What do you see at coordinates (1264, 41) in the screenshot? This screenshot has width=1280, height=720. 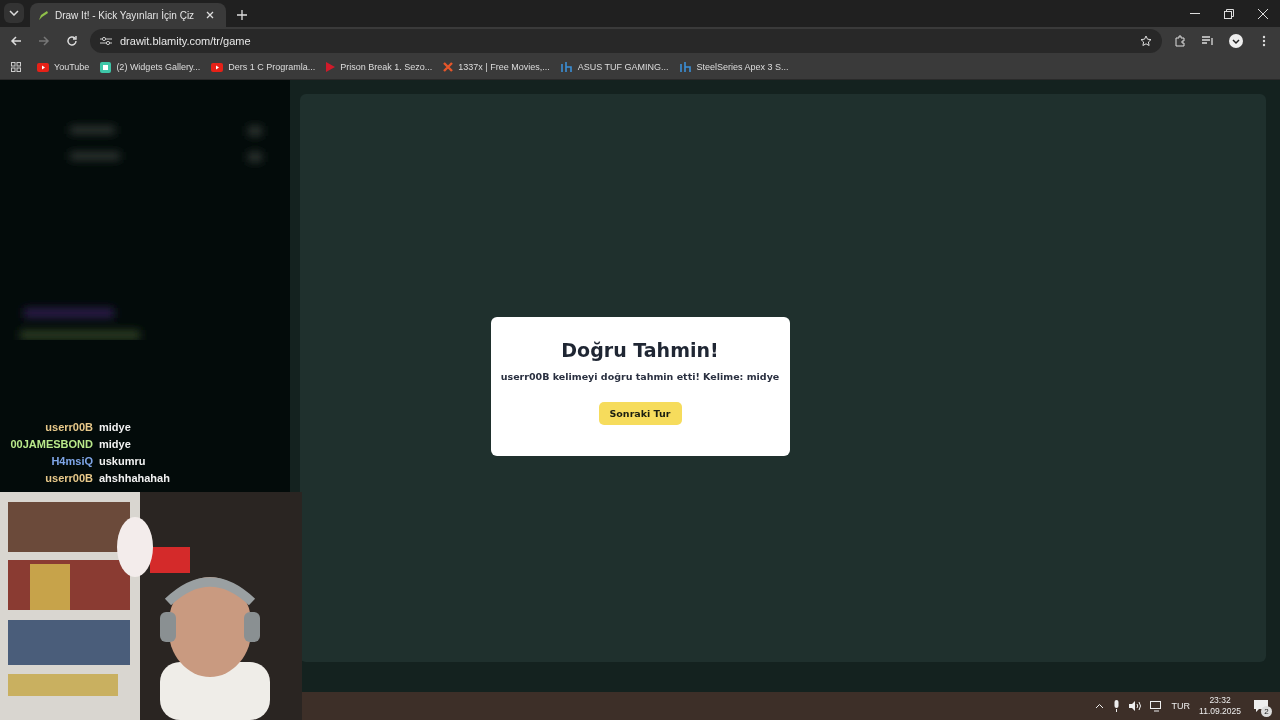 I see `more-icon` at bounding box center [1264, 41].